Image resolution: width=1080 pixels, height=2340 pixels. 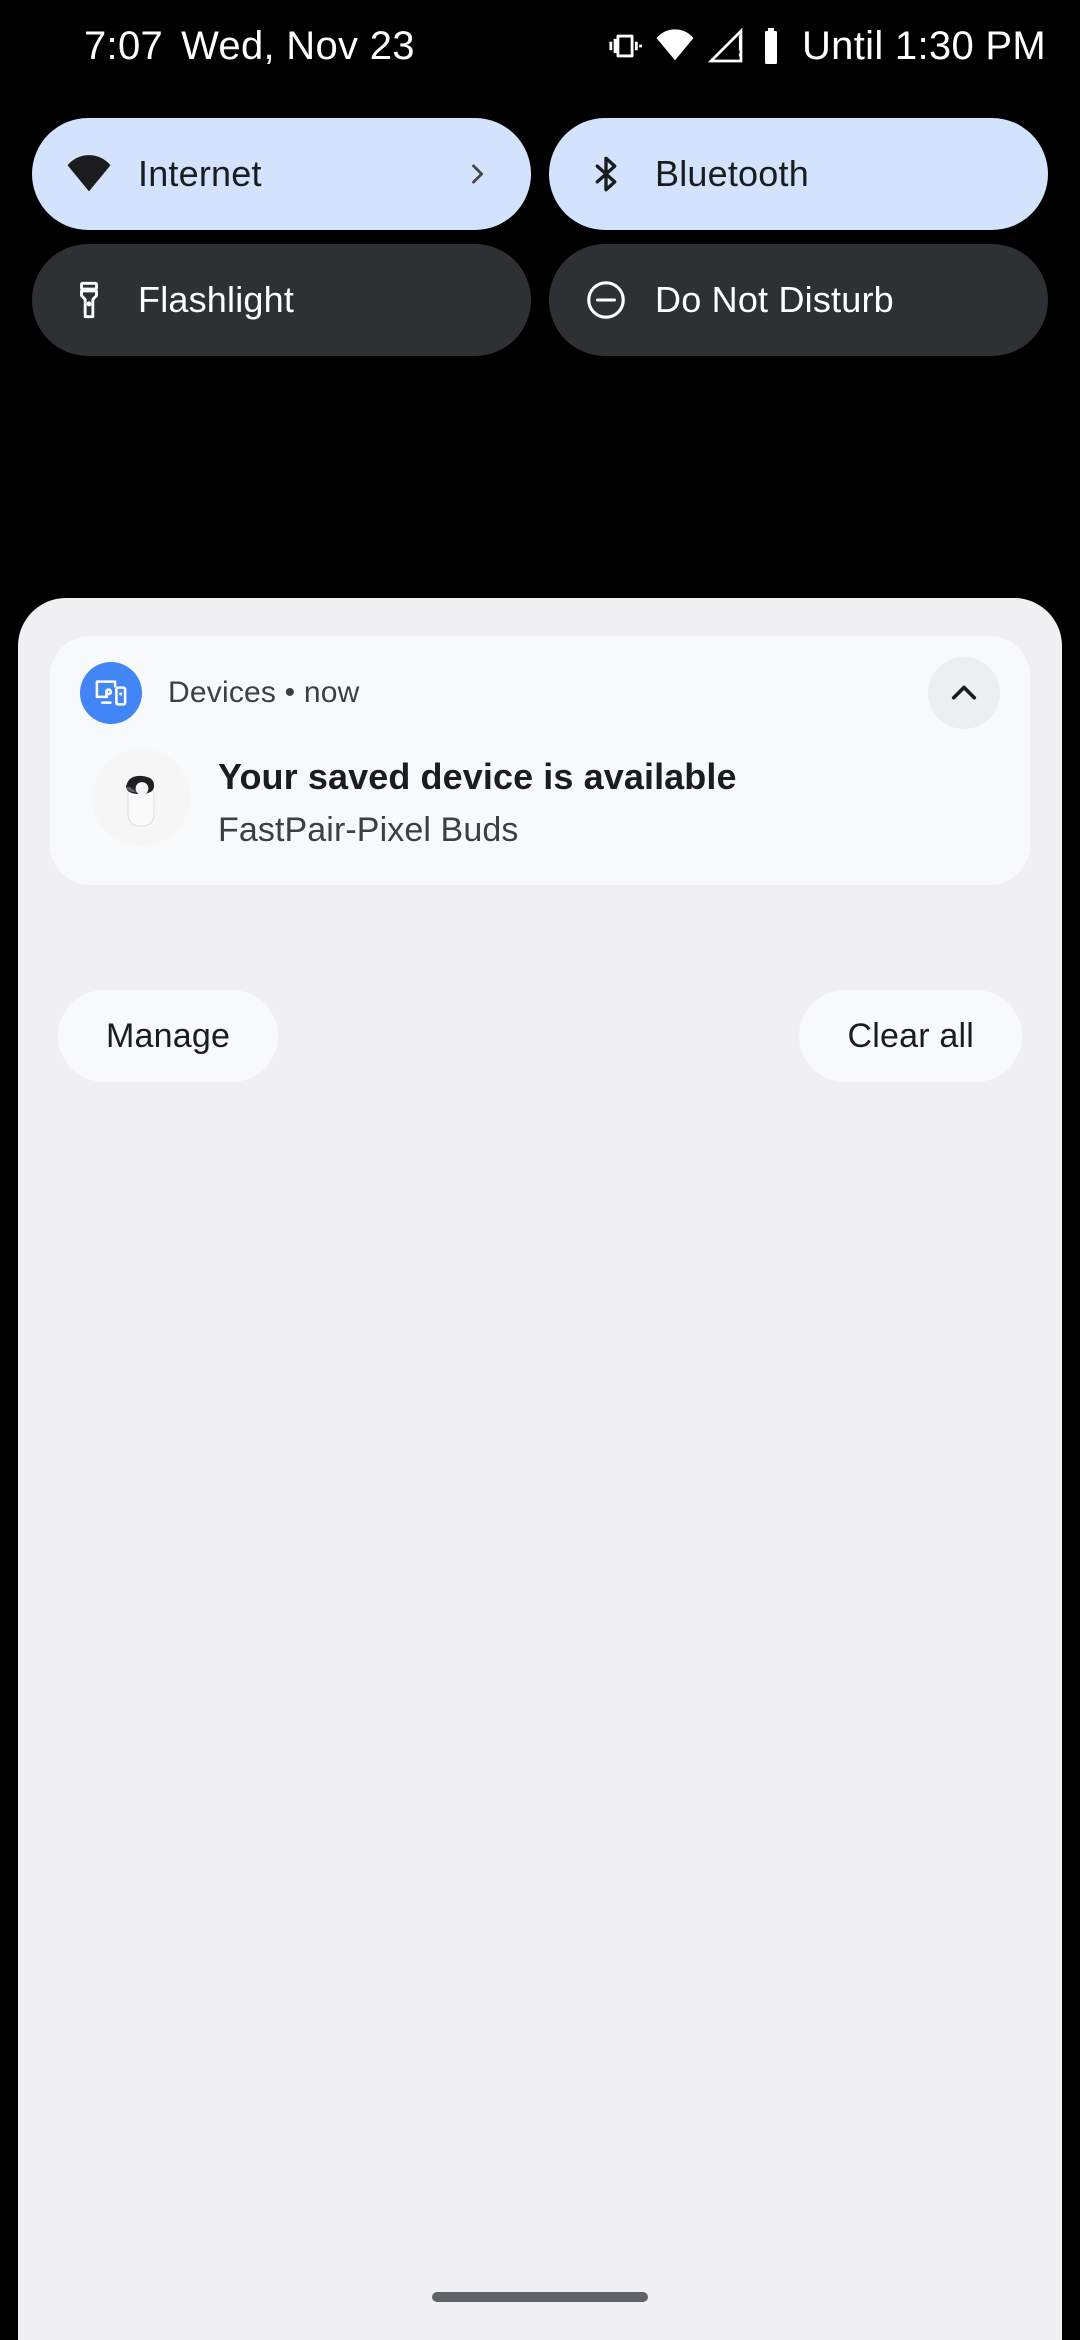 I want to click on status-bar-left: 7:07 Wed, Nov 23, so click(x=249, y=46).